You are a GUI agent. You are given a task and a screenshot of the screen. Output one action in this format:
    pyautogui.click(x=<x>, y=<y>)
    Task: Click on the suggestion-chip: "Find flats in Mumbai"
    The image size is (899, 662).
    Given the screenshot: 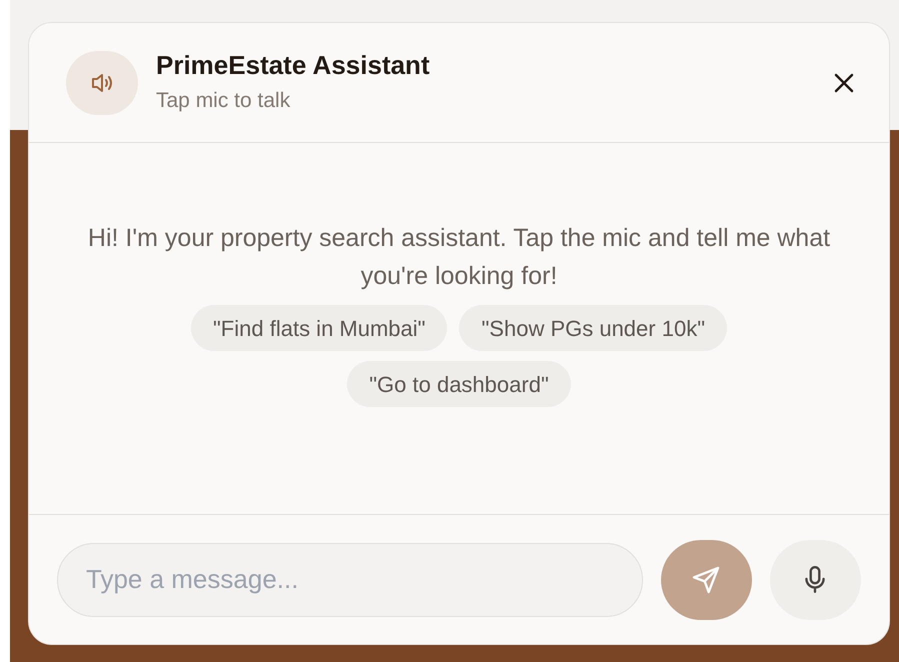 What is the action you would take?
    pyautogui.click(x=319, y=328)
    